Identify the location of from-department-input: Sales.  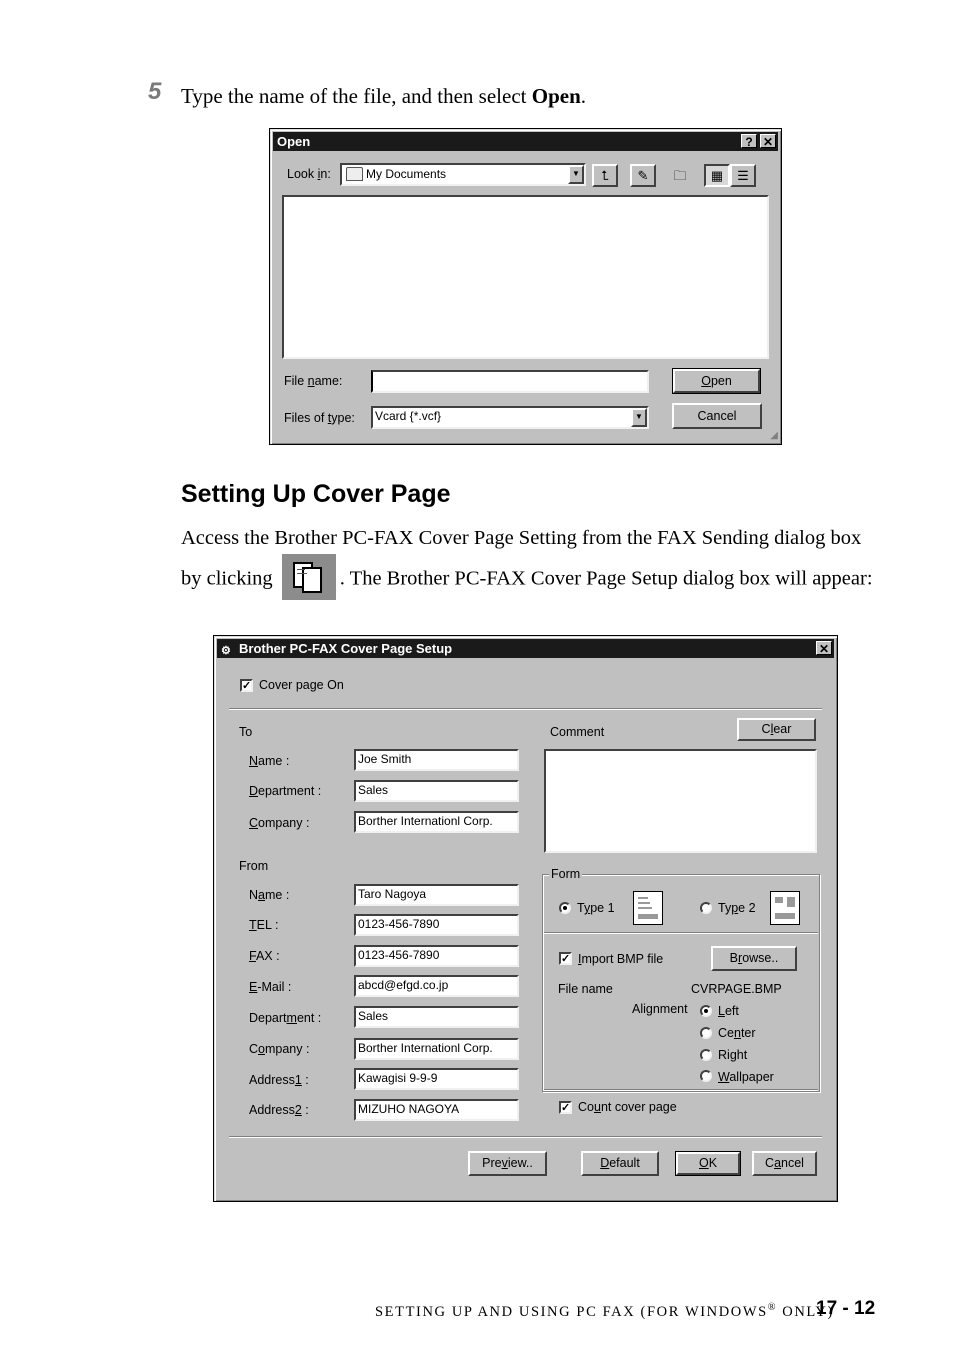
(436, 1017).